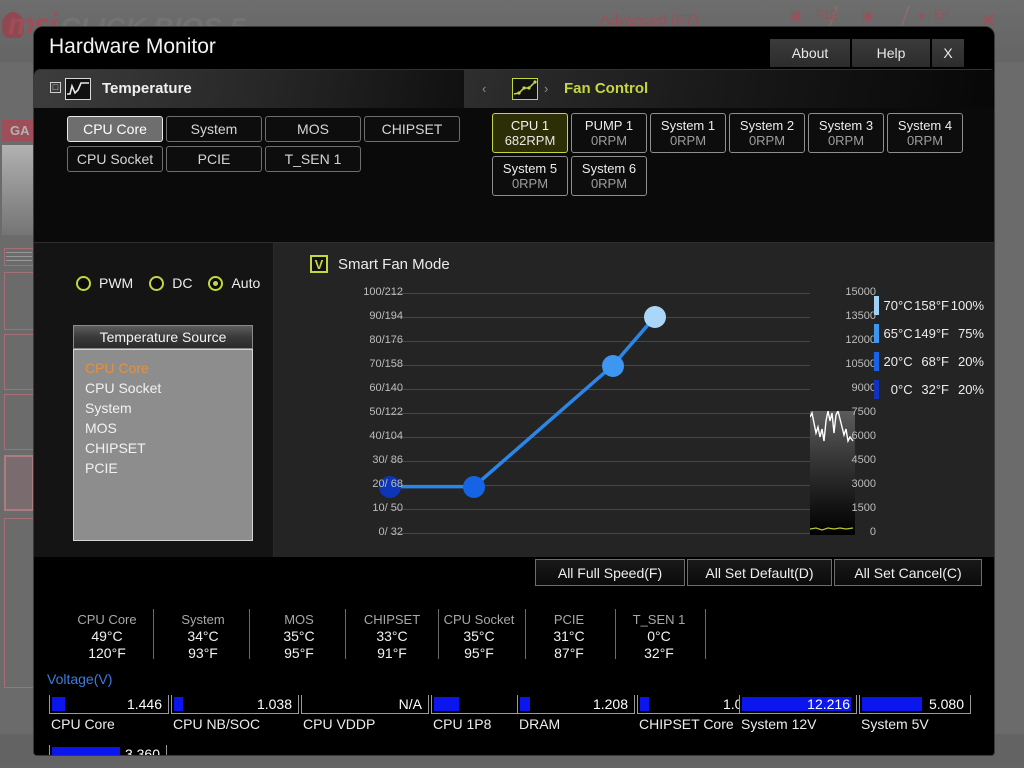 This screenshot has height=768, width=1024. Describe the element at coordinates (779, 724) in the screenshot. I see `voltage-label: System 12V` at that location.